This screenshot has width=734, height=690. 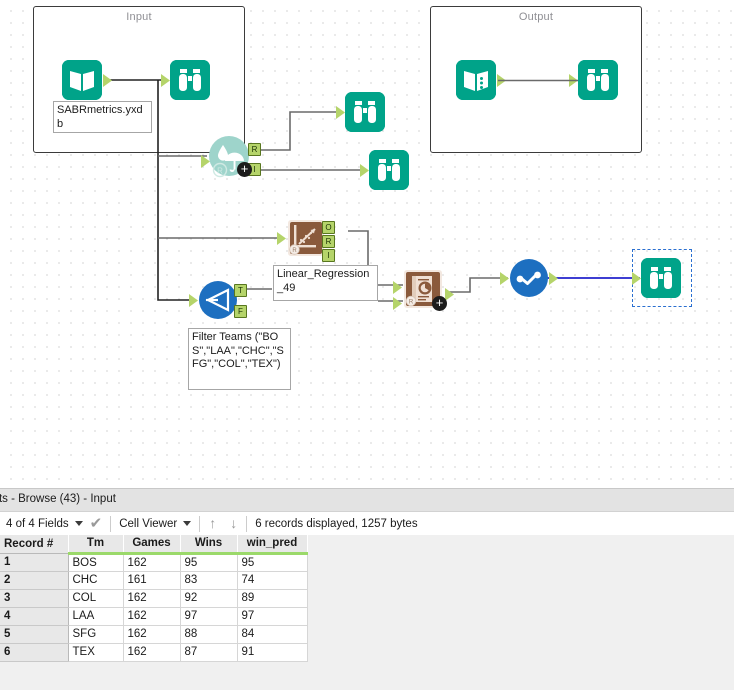 I want to click on cell-record: 6, so click(x=34, y=652).